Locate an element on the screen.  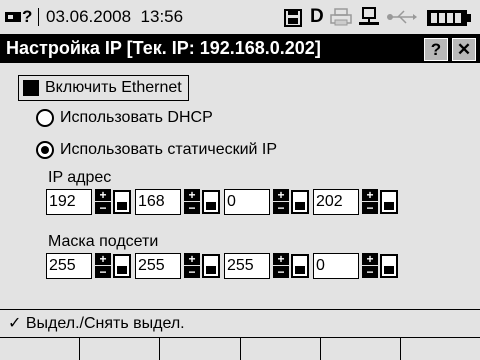
static-ip-radio-label: Использовать статический IP is located at coordinates (169, 149).